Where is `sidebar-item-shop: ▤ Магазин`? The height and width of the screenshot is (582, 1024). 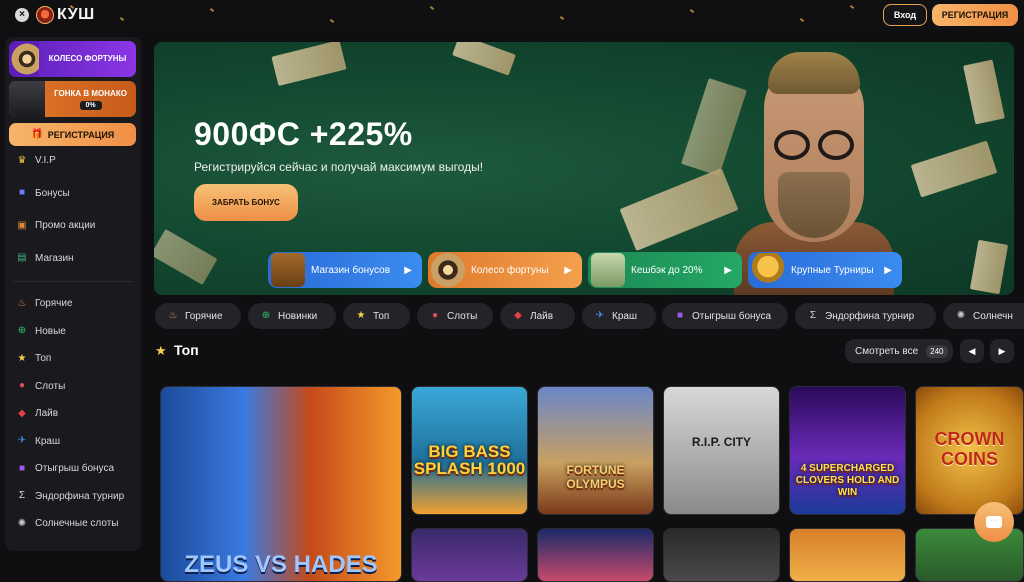
sidebar-item-shop: ▤ Магазин is located at coordinates (73, 259).